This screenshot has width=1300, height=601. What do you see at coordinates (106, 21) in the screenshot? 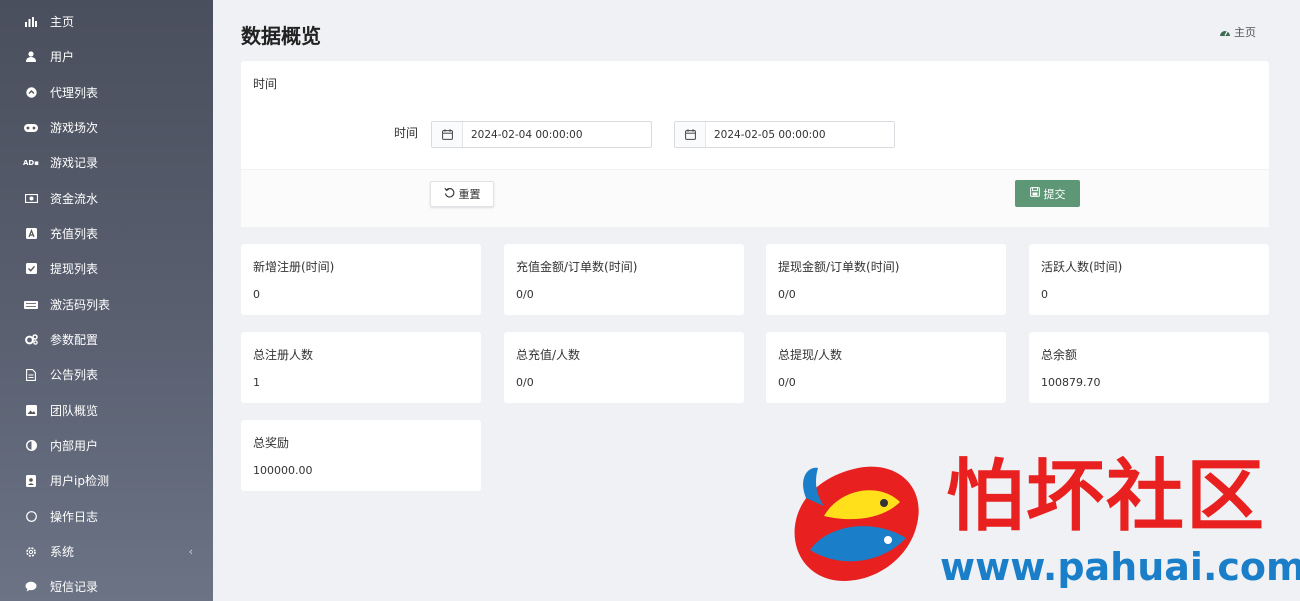
I see `sidebar-item-home: 主页` at bounding box center [106, 21].